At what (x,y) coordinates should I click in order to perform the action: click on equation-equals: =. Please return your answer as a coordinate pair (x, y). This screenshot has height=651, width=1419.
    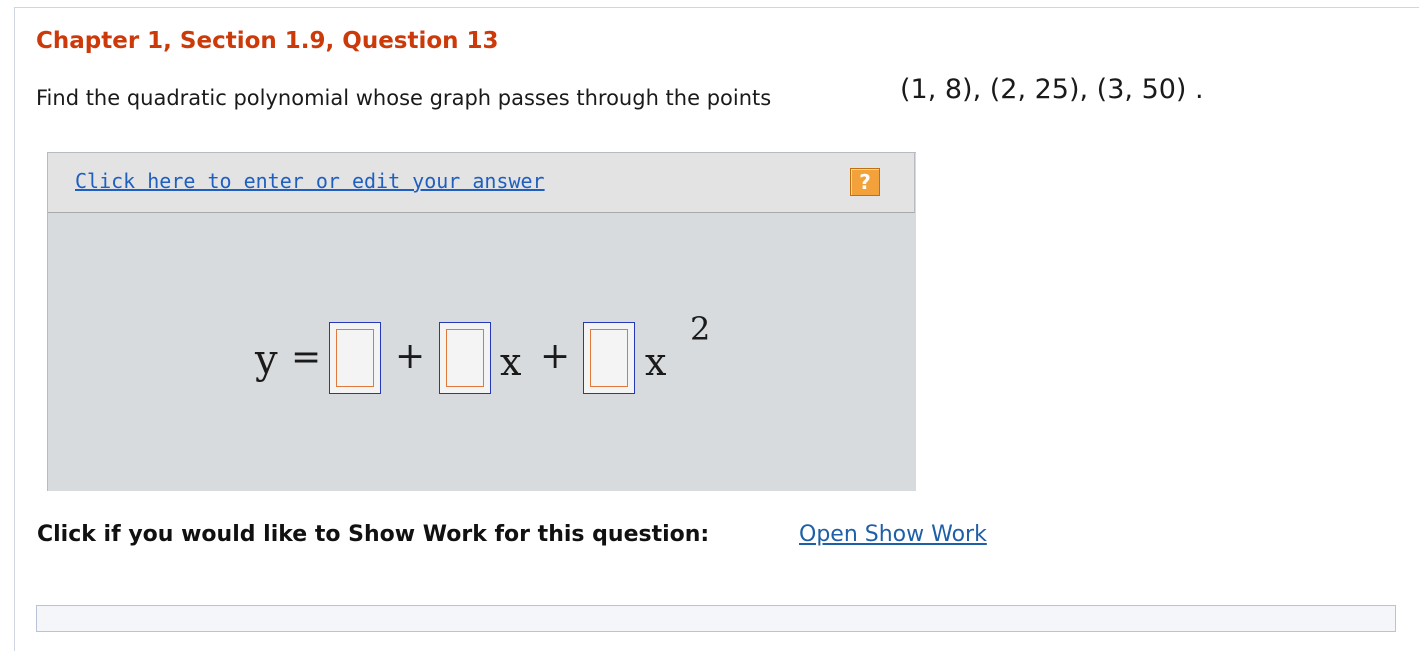
    Looking at the image, I should click on (306, 357).